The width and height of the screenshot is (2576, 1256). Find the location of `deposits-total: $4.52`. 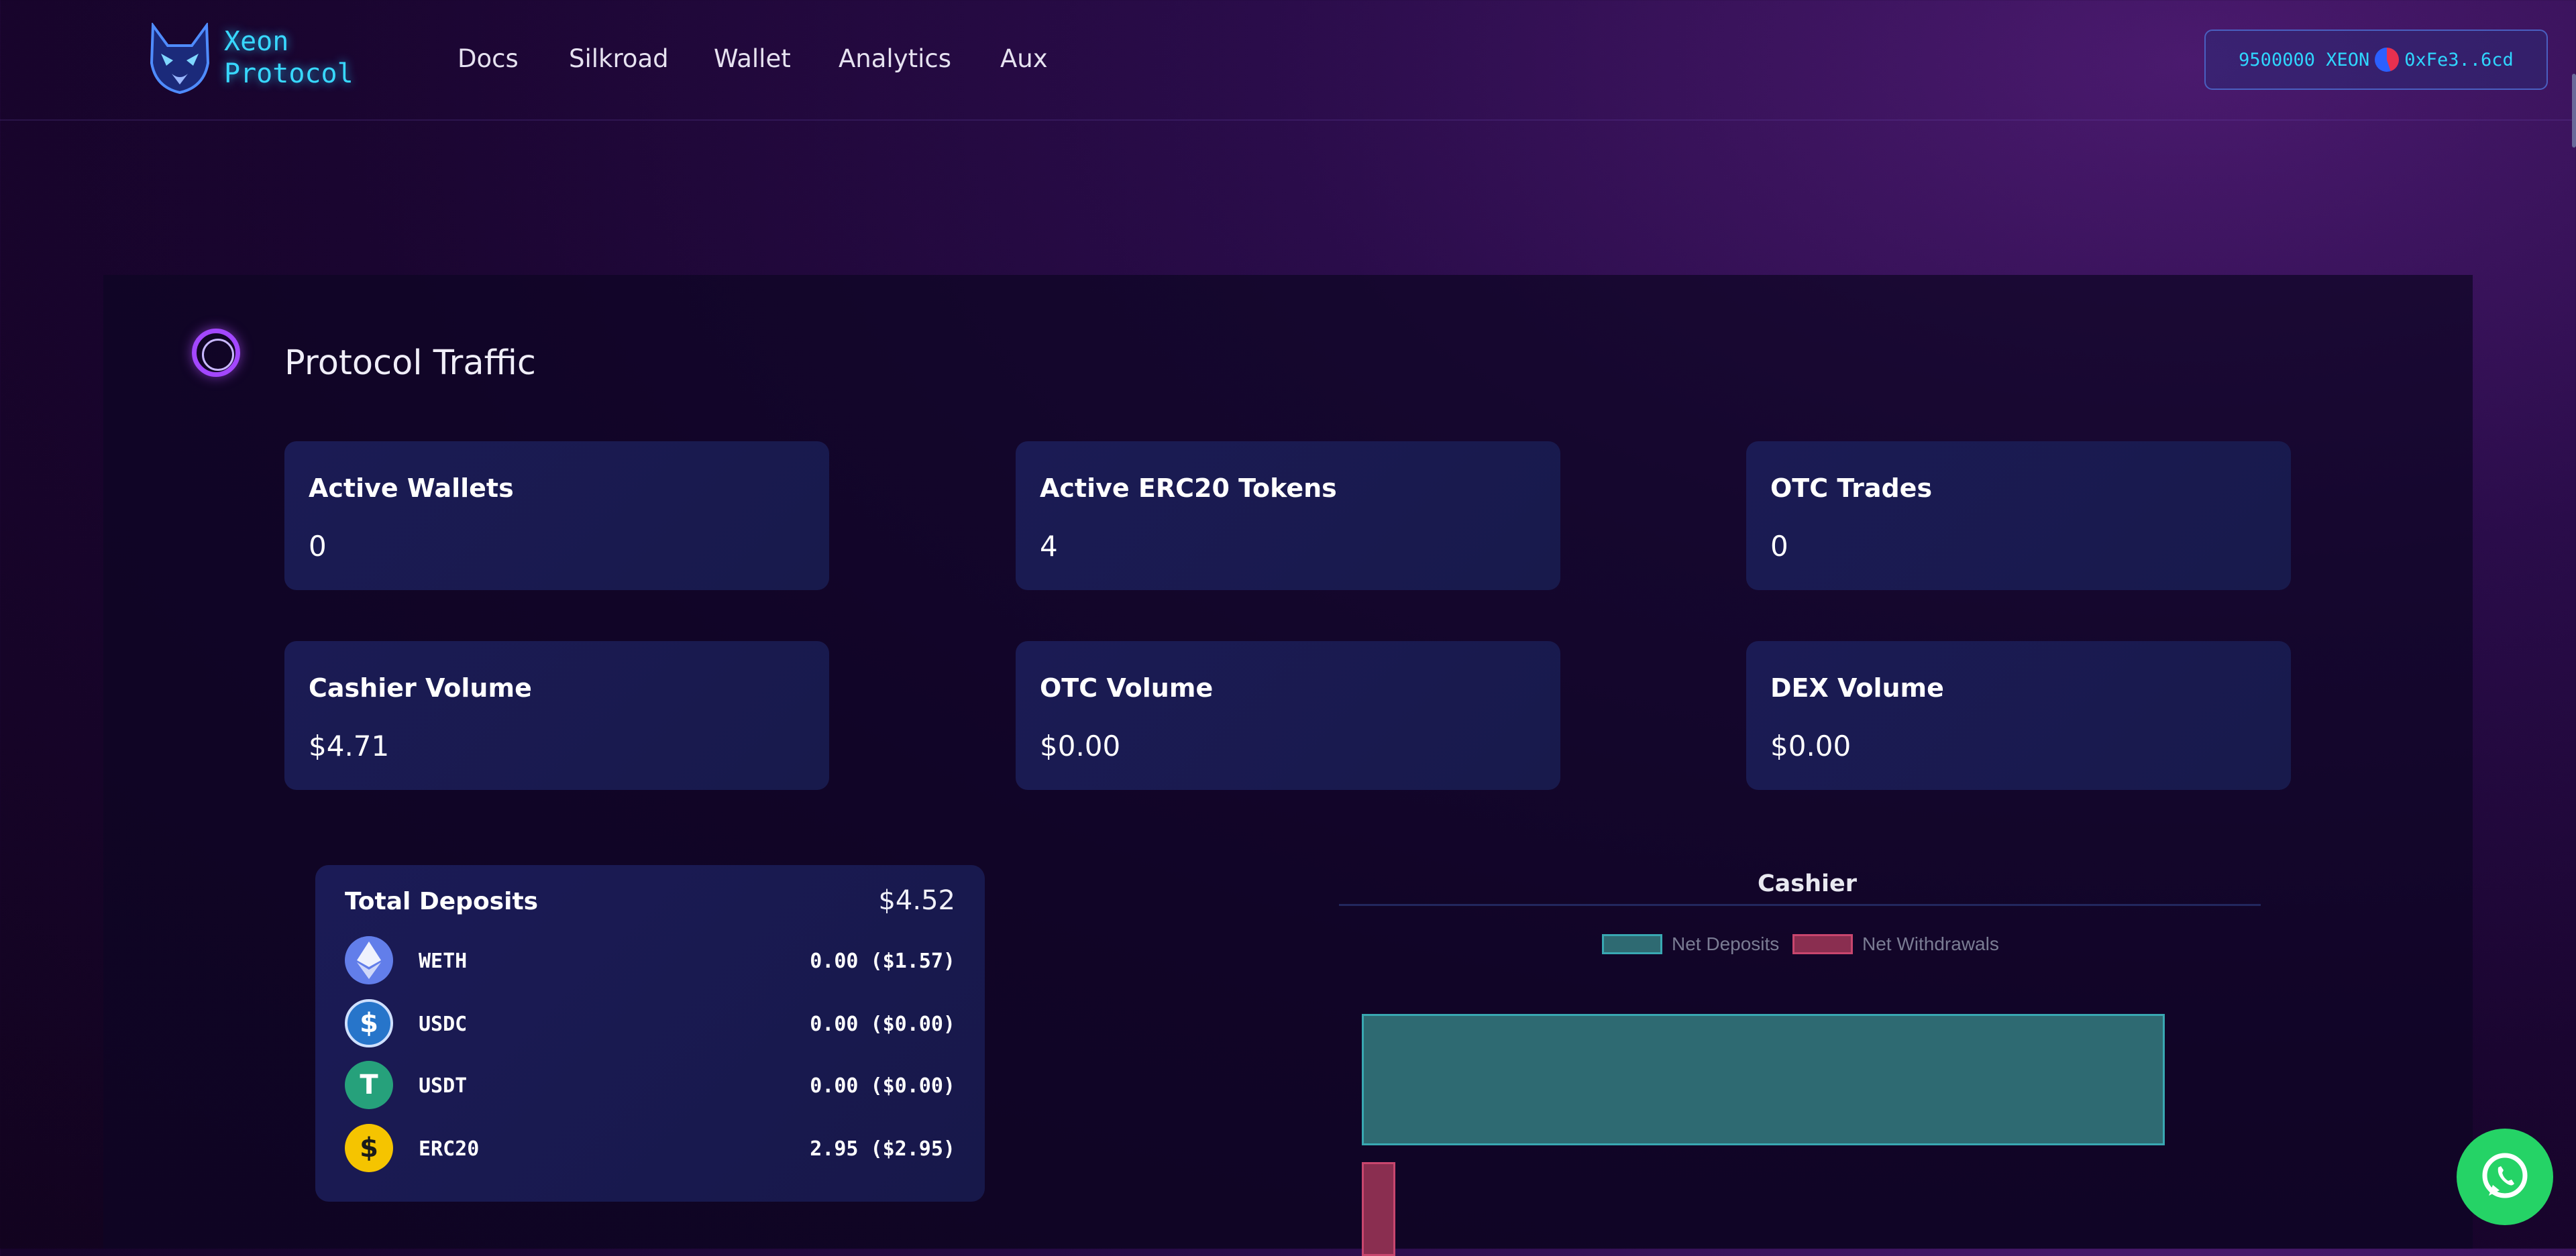

deposits-total: $4.52 is located at coordinates (916, 900).